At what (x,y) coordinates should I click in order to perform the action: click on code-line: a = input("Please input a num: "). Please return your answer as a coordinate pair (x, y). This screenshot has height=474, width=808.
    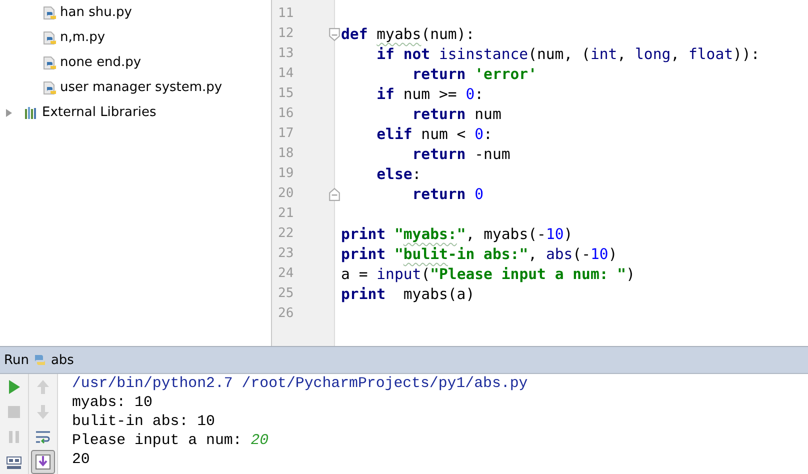
    Looking at the image, I should click on (488, 275).